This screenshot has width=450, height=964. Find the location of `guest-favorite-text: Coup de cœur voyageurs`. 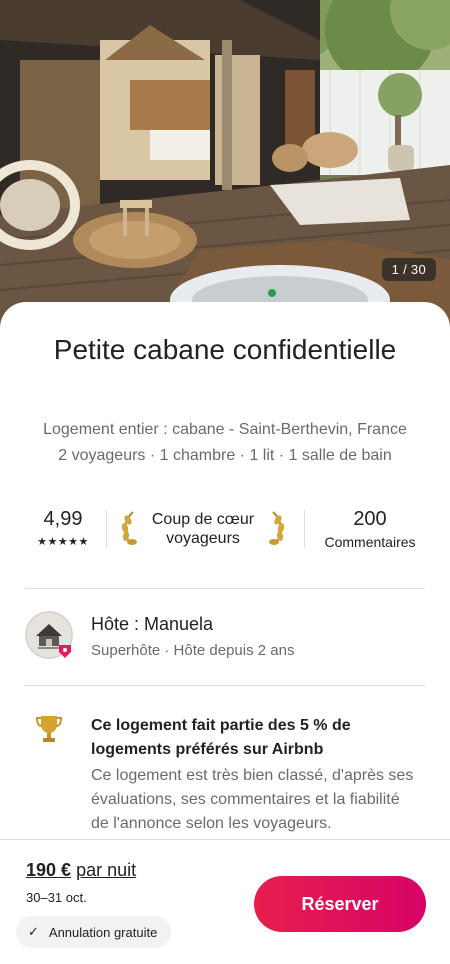

guest-favorite-text: Coup de cœur voyageurs is located at coordinates (203, 529).